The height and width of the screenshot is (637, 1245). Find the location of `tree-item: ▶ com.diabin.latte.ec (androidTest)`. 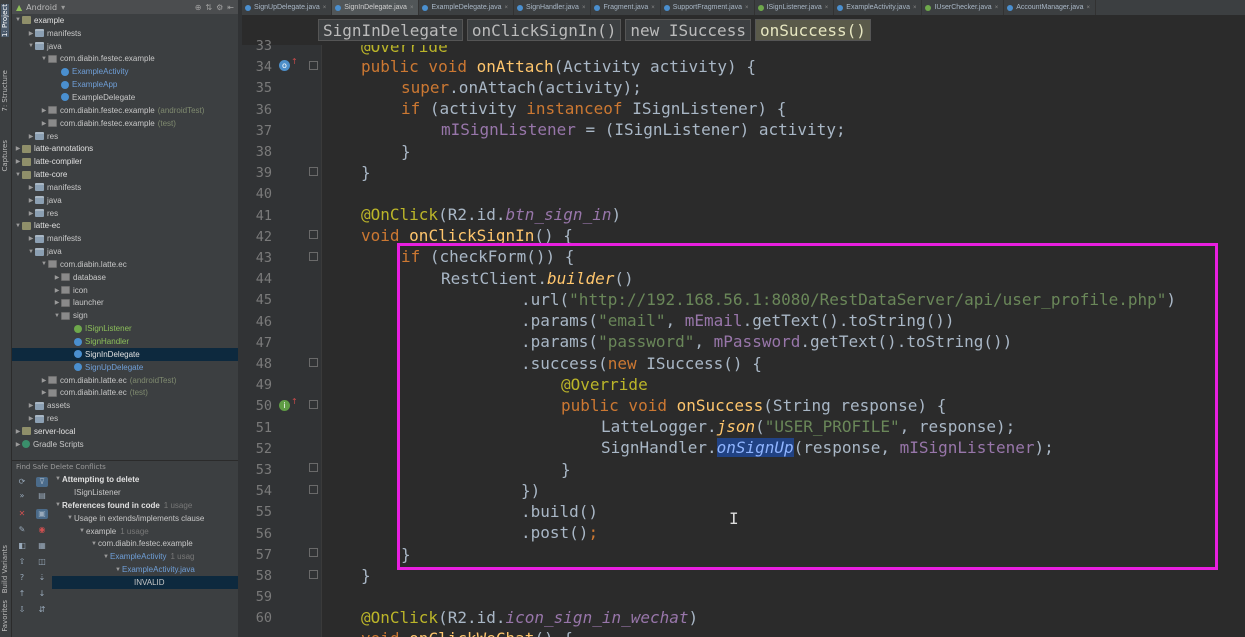

tree-item: ▶ com.diabin.latte.ec (androidTest) is located at coordinates (125, 380).